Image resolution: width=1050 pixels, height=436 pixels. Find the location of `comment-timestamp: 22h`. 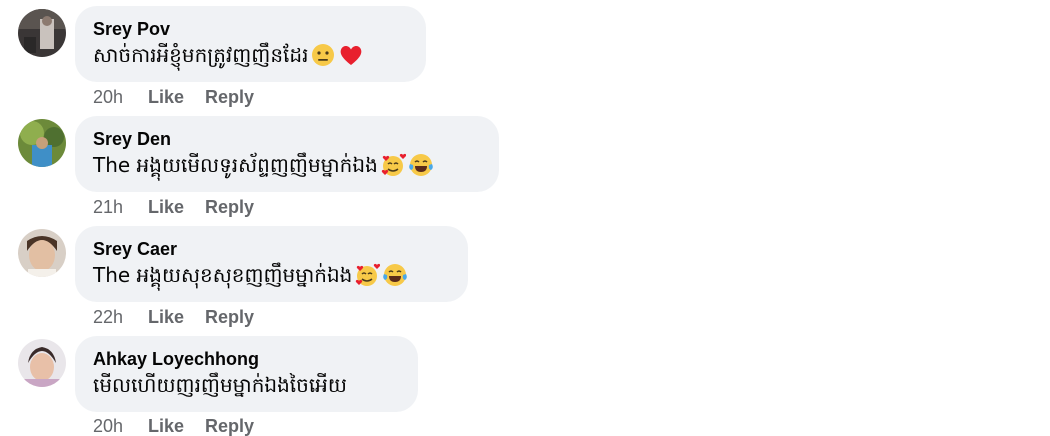

comment-timestamp: 22h is located at coordinates (120, 317).